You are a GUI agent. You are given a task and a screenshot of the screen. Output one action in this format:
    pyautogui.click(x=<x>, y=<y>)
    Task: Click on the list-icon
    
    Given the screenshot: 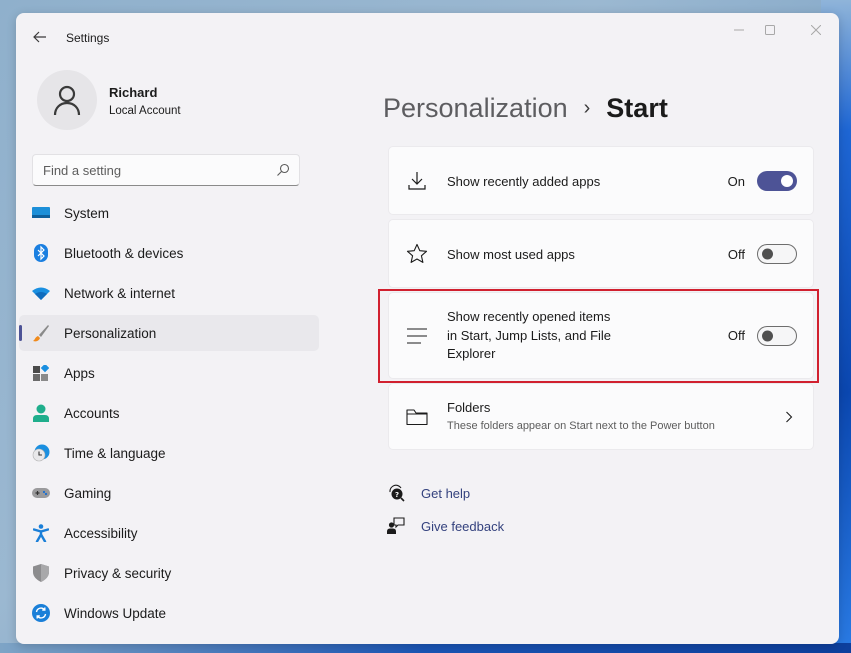 What is the action you would take?
    pyautogui.click(x=417, y=336)
    